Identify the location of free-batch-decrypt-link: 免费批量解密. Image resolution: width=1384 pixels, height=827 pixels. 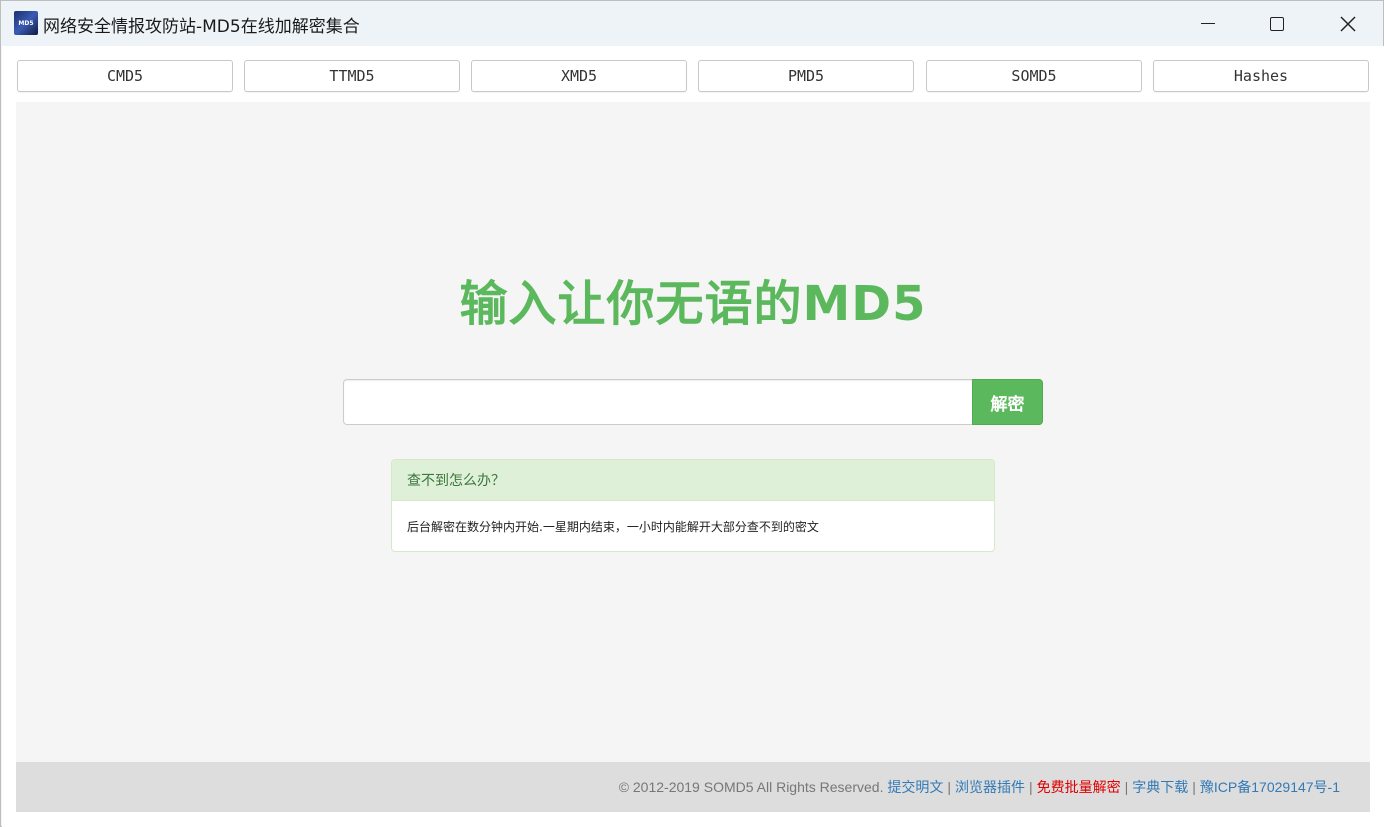
(1079, 787).